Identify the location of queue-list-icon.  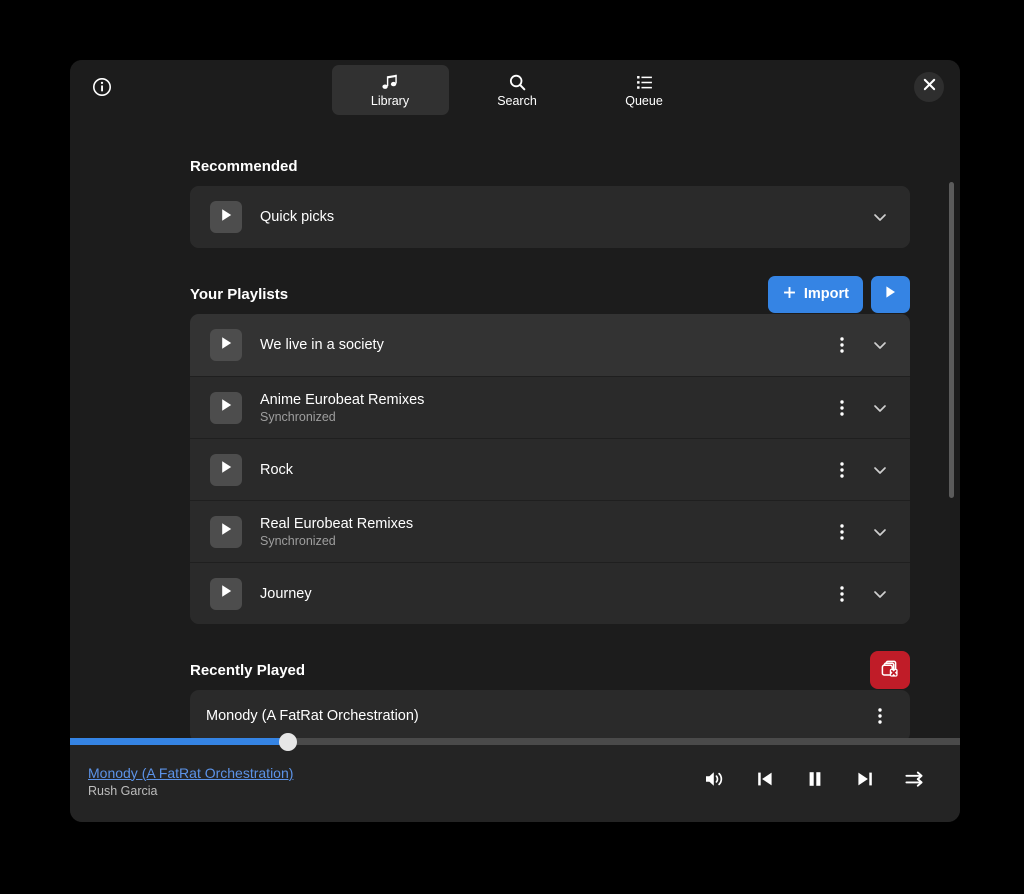
(644, 82).